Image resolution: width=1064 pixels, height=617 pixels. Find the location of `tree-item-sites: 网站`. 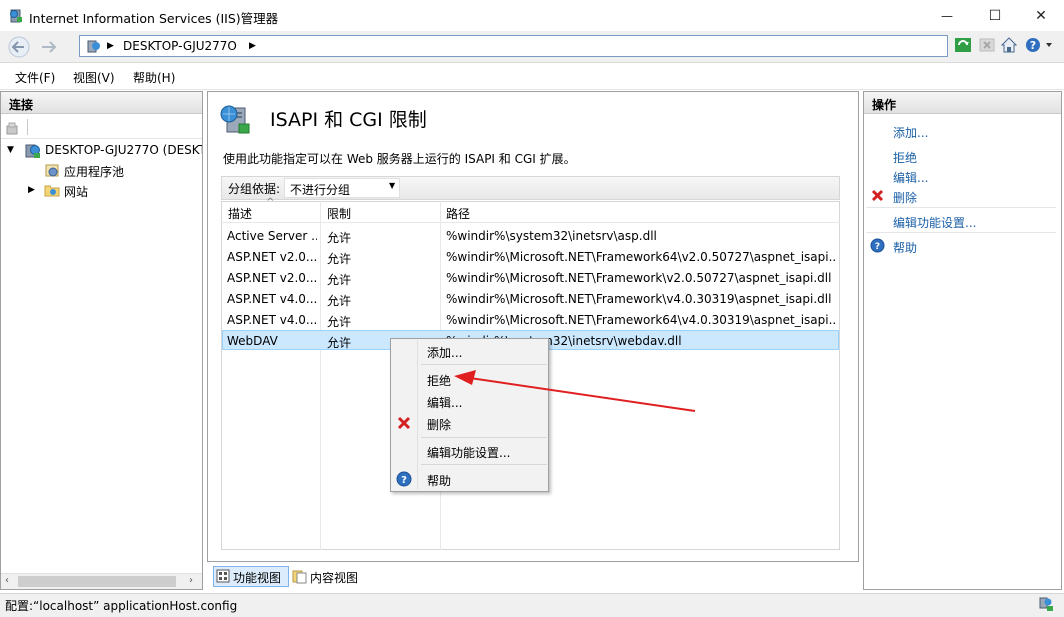

tree-item-sites: 网站 is located at coordinates (76, 191).